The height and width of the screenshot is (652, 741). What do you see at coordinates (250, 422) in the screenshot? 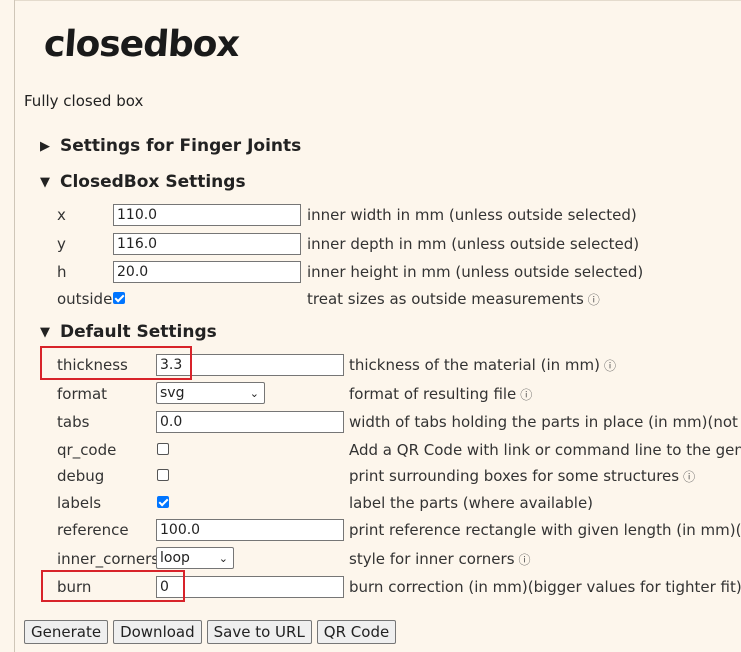
I see `tabs-input` at bounding box center [250, 422].